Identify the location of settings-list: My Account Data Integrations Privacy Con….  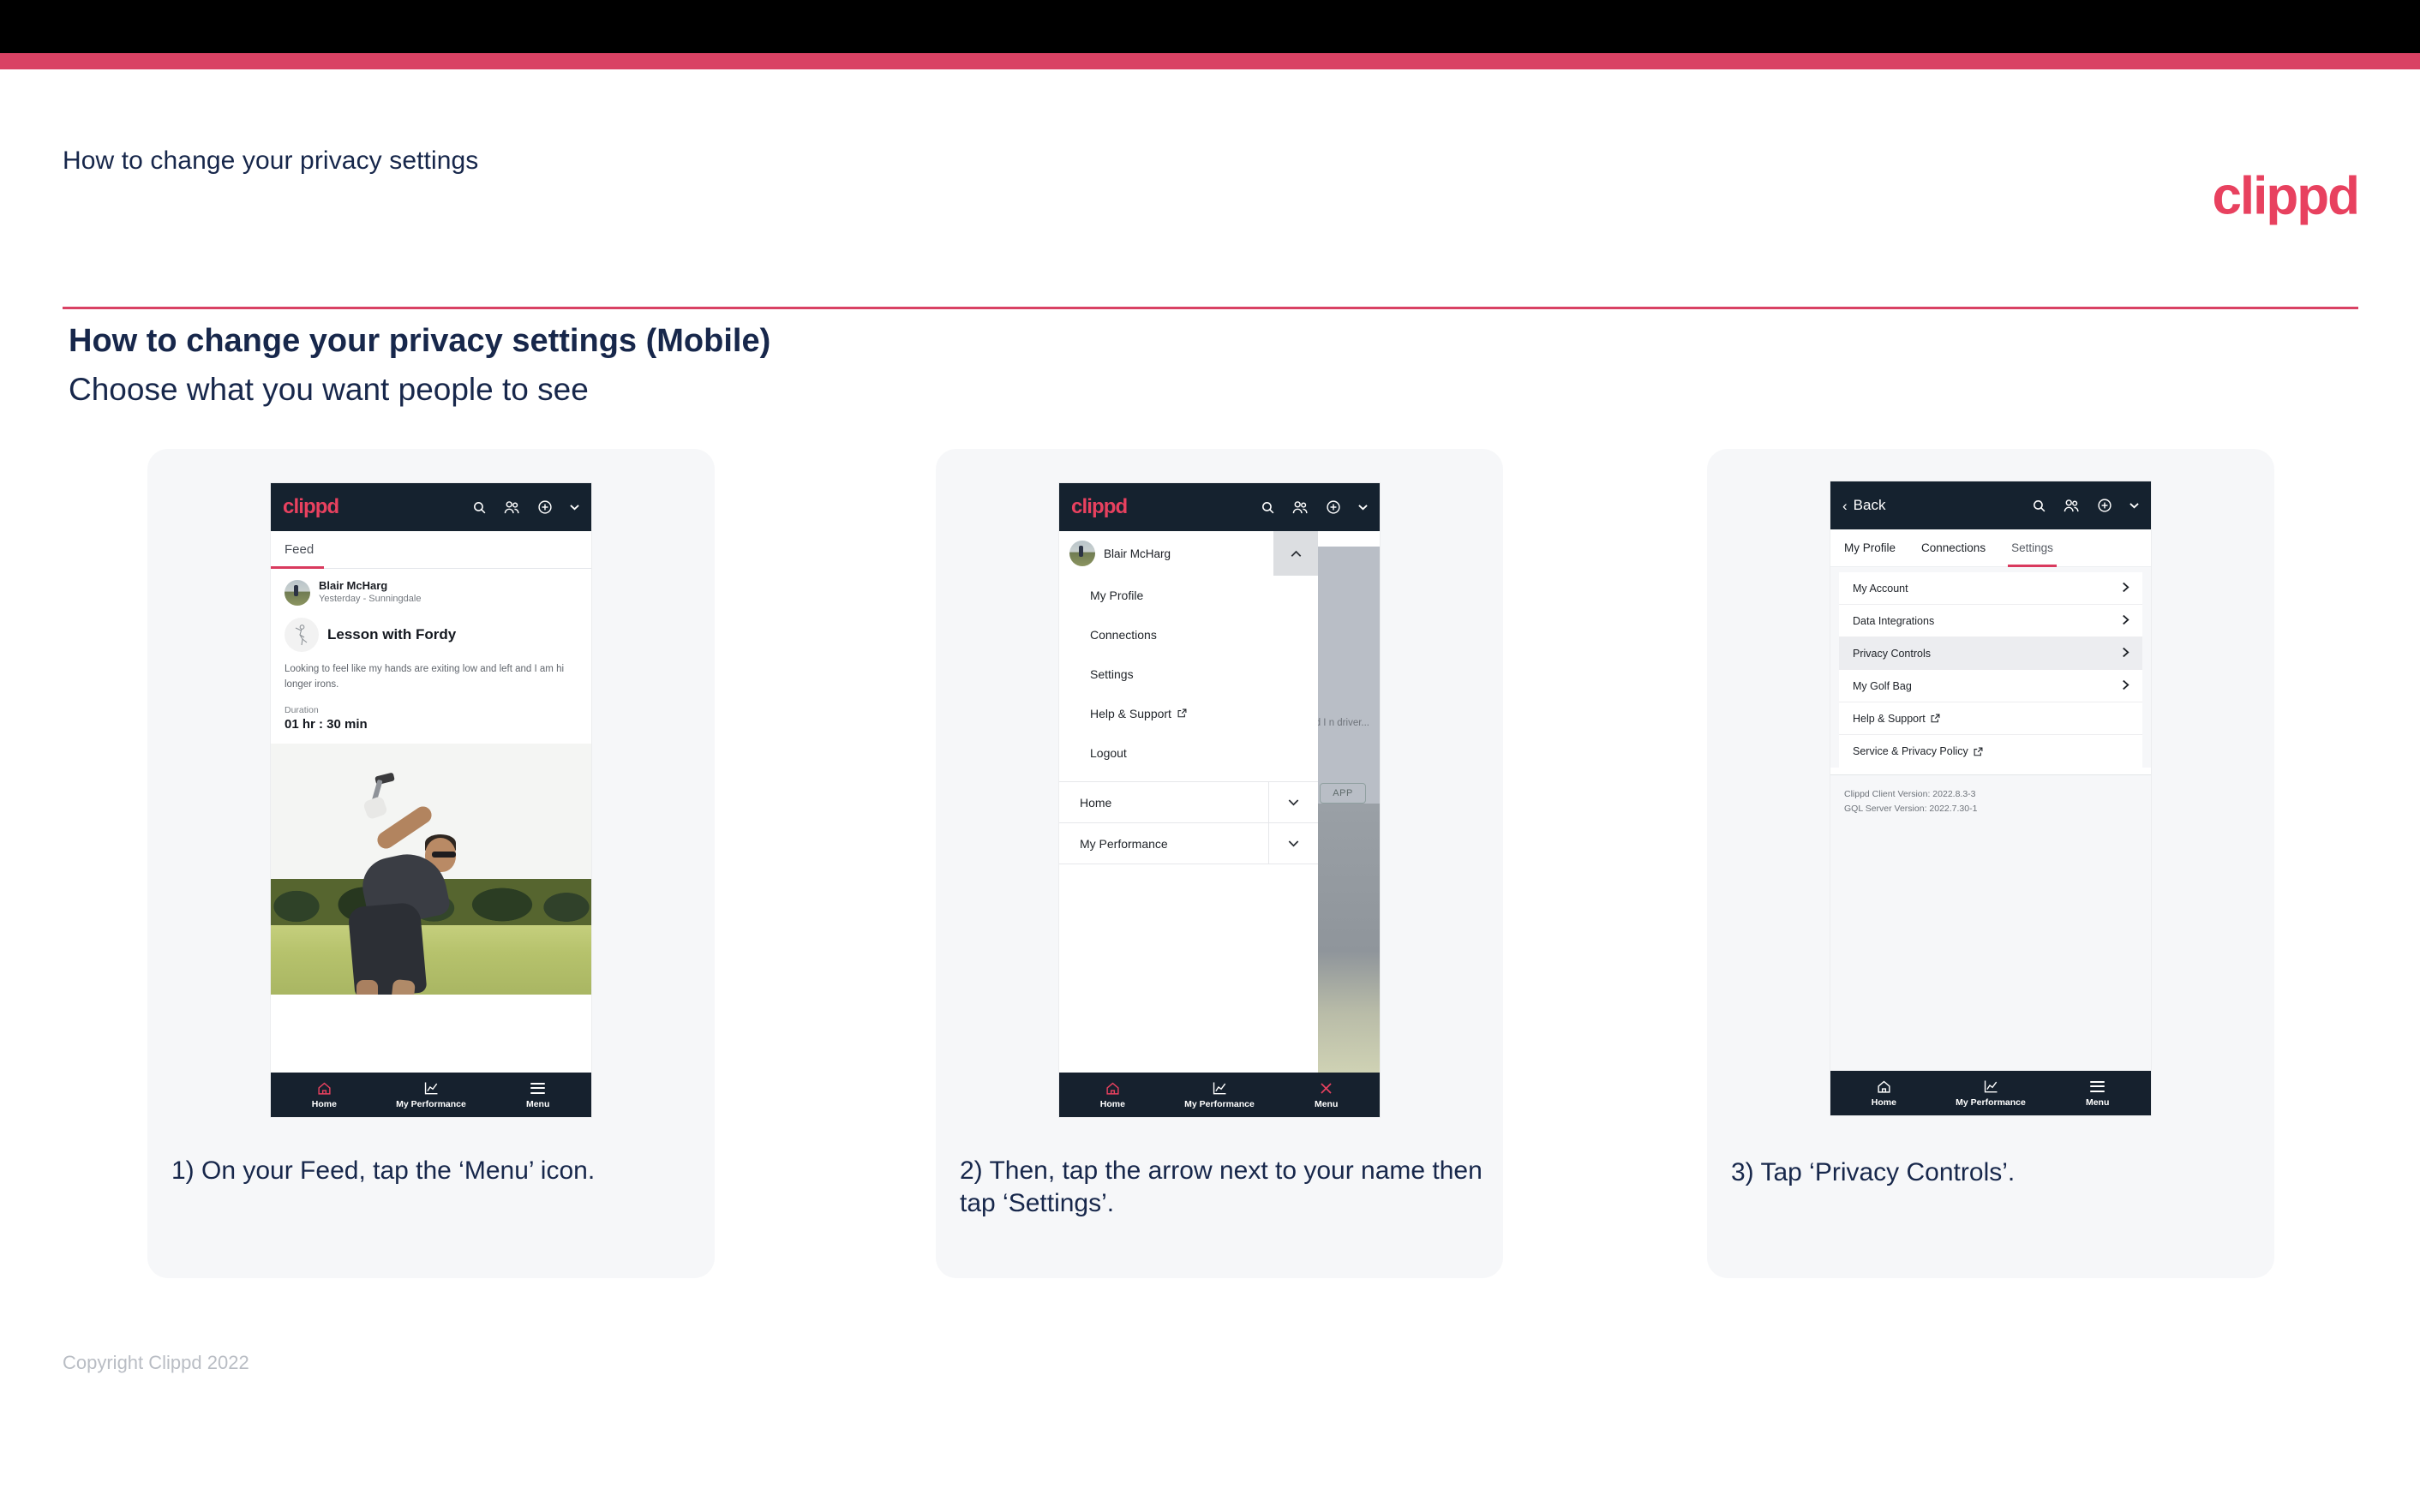
(1990, 667).